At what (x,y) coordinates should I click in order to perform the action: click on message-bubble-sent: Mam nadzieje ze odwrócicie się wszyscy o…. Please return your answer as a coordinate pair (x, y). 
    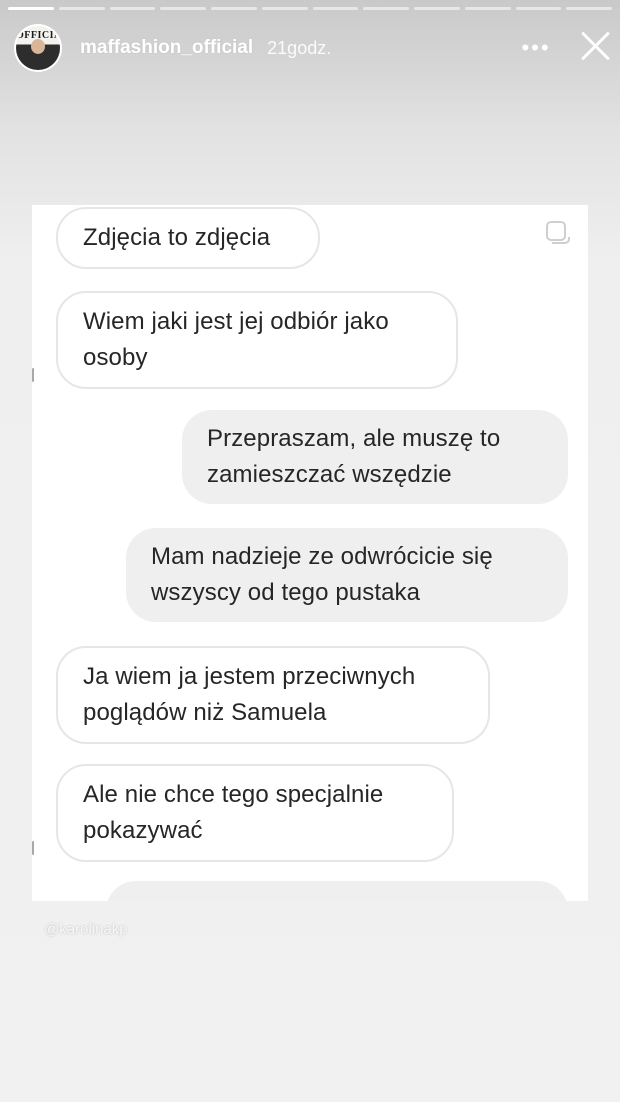
    Looking at the image, I should click on (347, 575).